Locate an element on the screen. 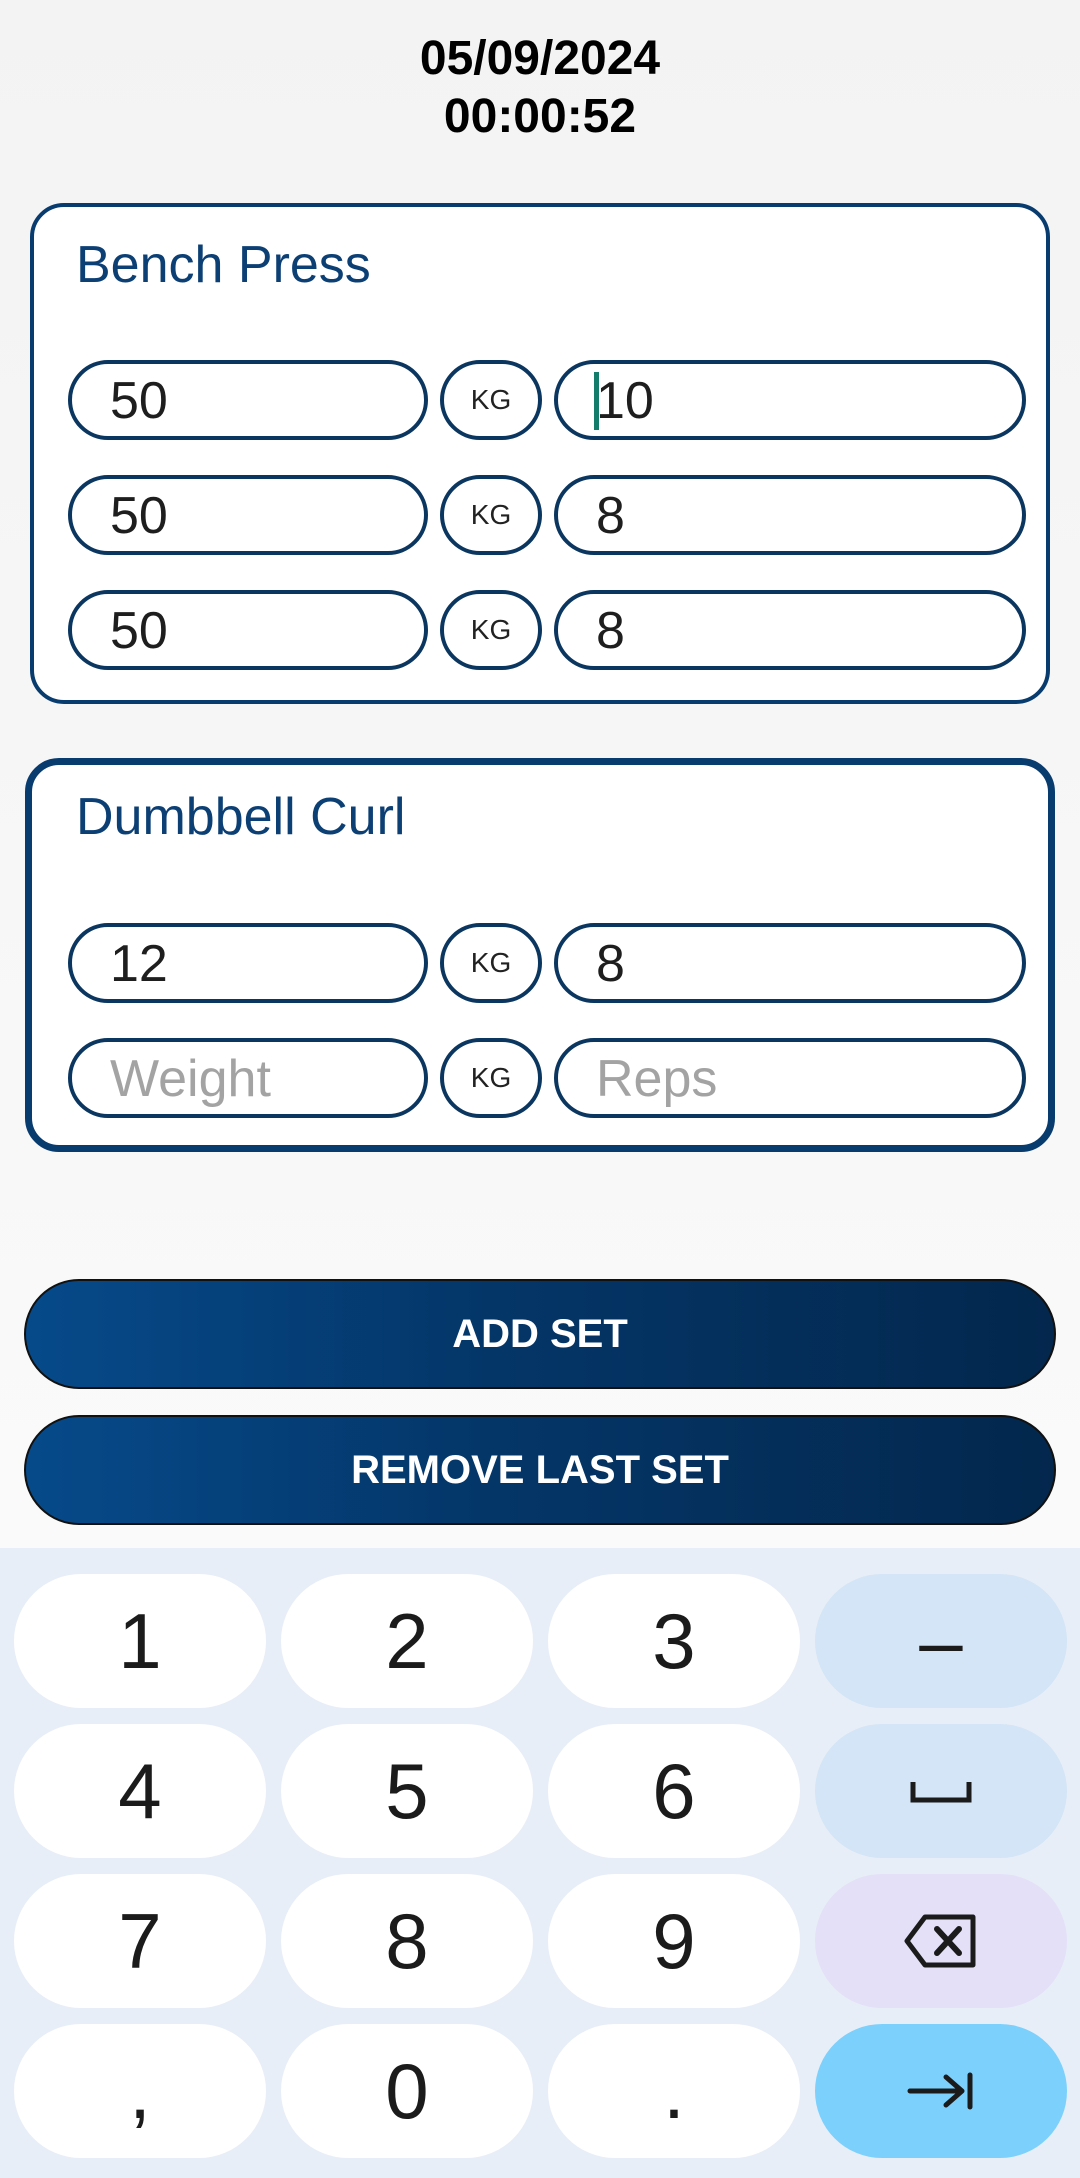 The height and width of the screenshot is (2178, 1080). tab-next-icon is located at coordinates (940, 2091).